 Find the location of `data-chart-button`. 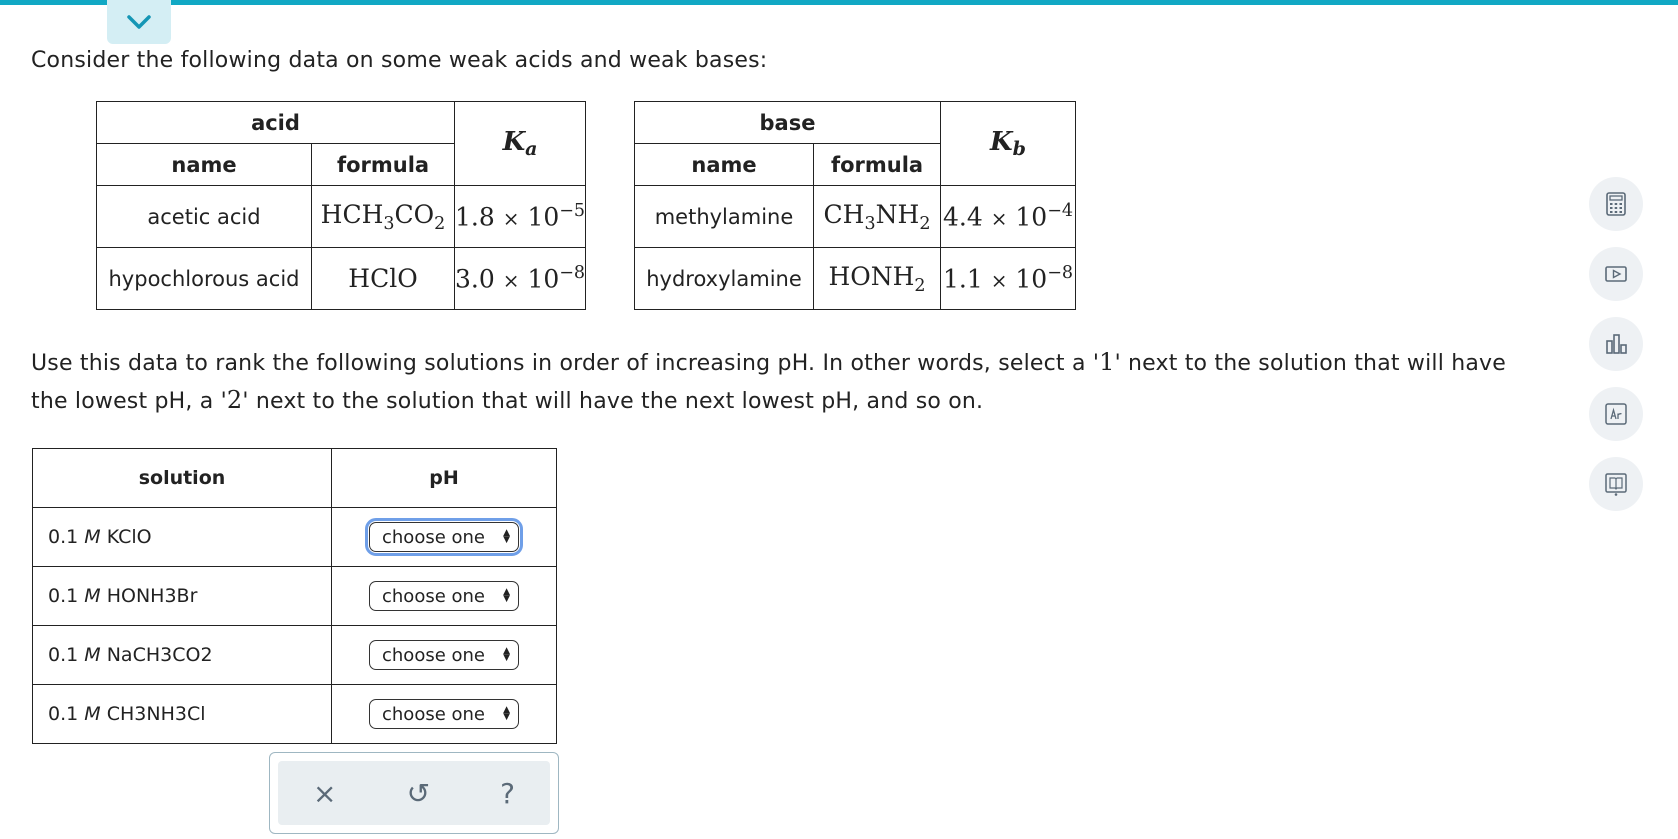

data-chart-button is located at coordinates (1616, 344).